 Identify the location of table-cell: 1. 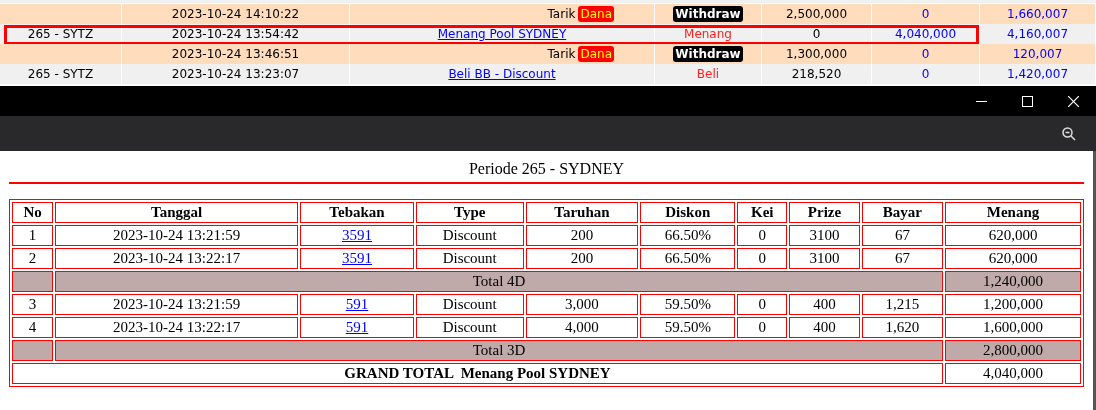
(33, 235).